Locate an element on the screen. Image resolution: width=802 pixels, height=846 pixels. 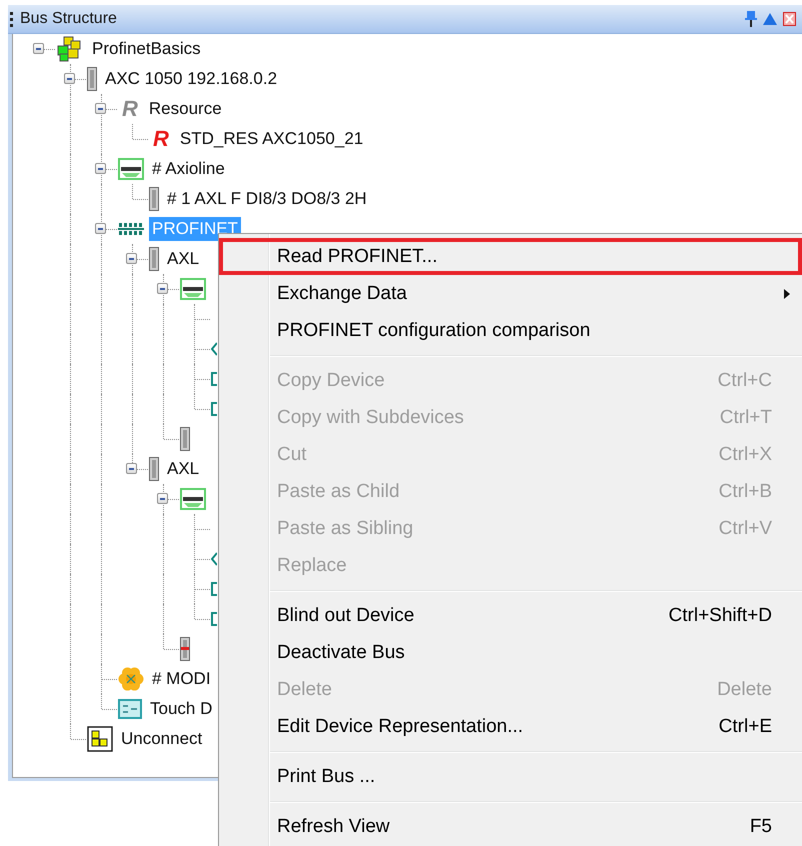
tree-item-label: ProfinetBasics is located at coordinates (146, 49).